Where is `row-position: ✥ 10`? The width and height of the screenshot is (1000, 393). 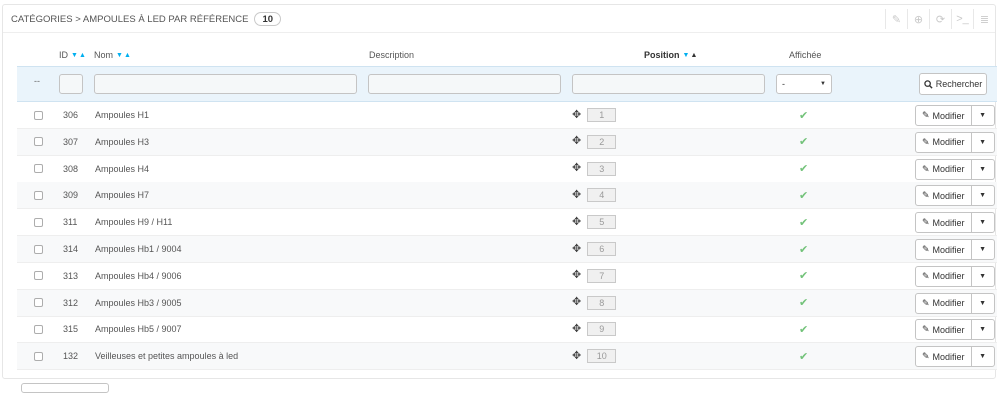 row-position: ✥ 10 is located at coordinates (594, 356).